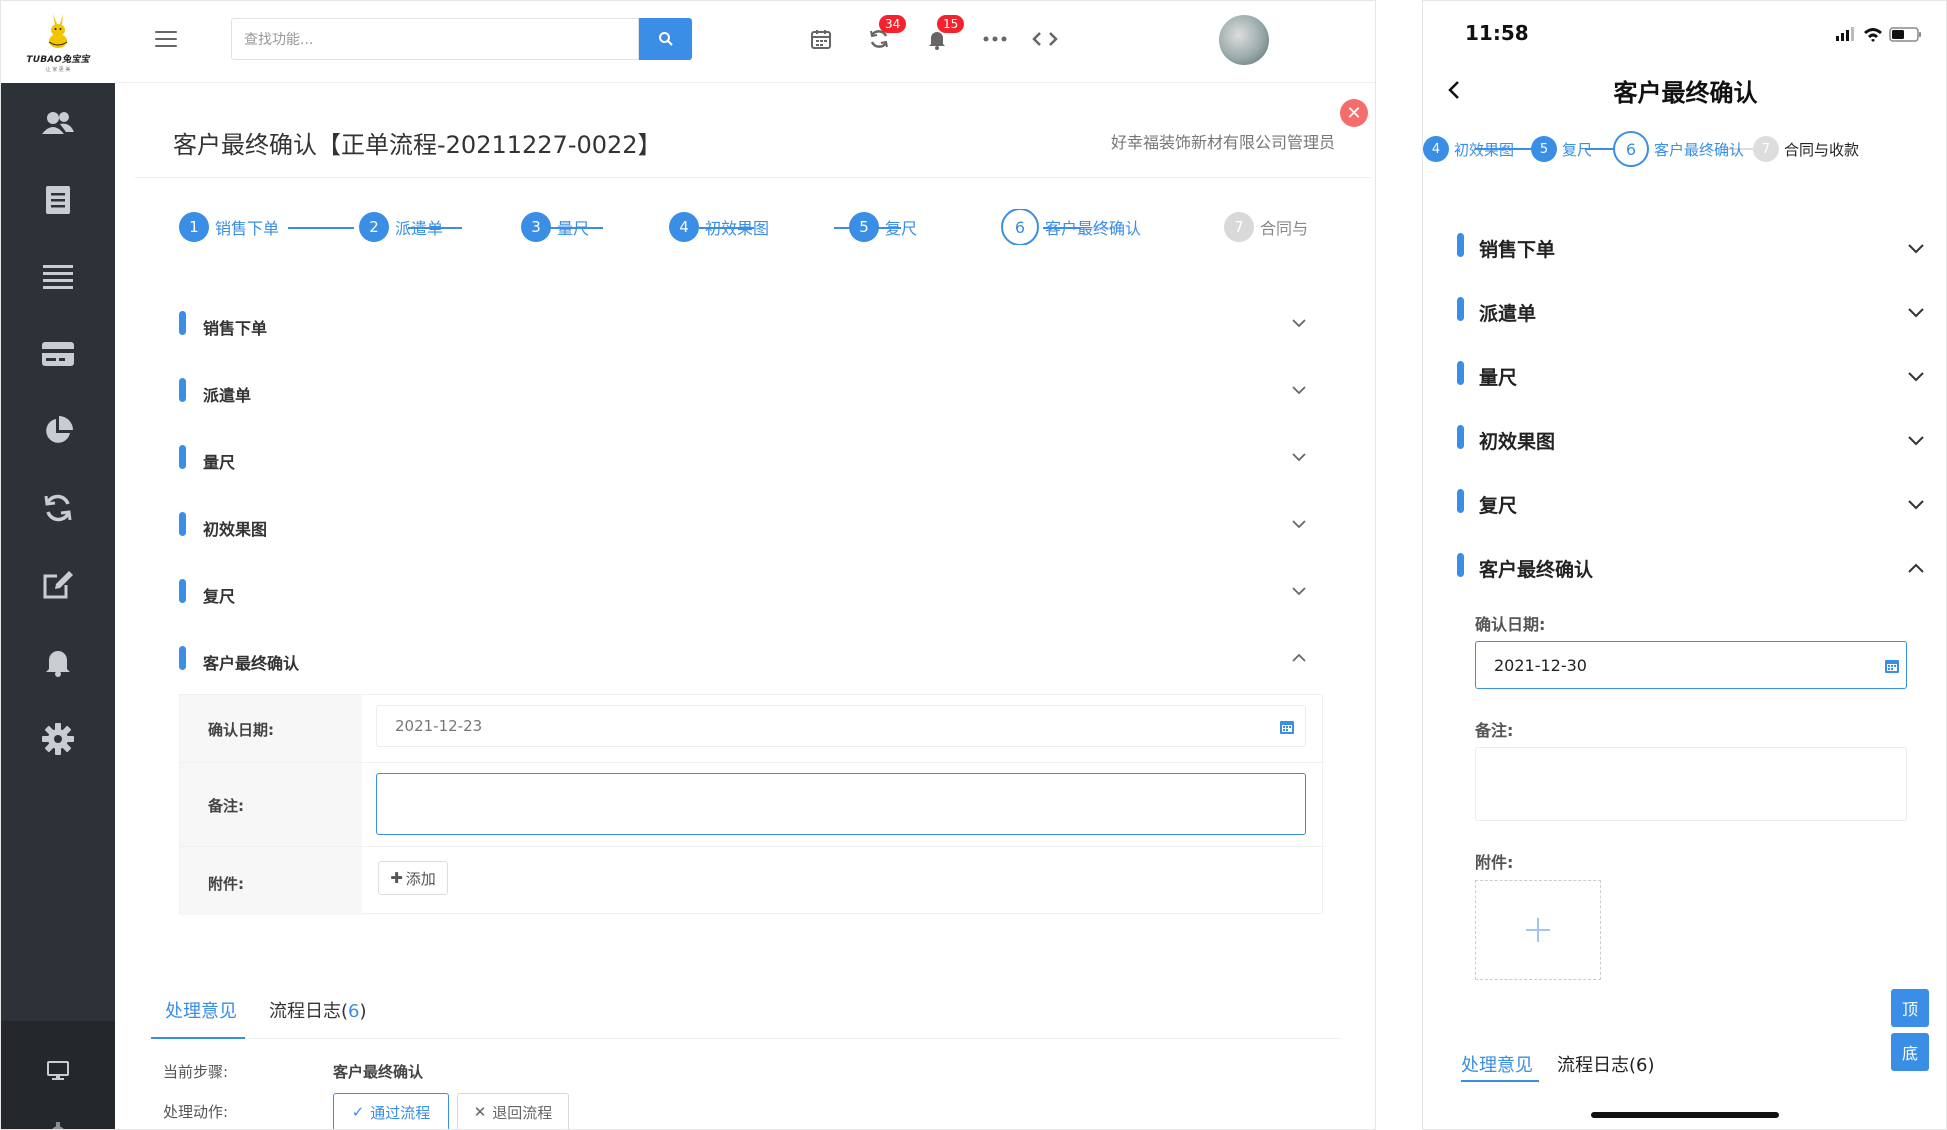 The height and width of the screenshot is (1130, 1947). Describe the element at coordinates (1606, 1064) in the screenshot. I see `m-tab-process-log: 流程日志(6)` at that location.